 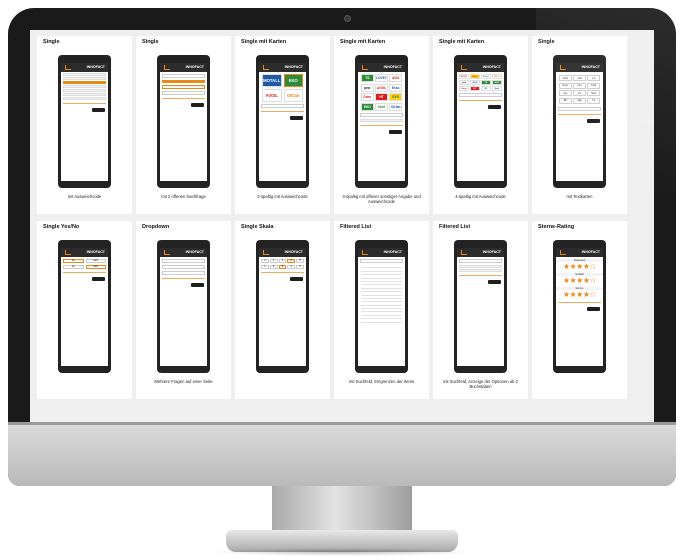 I want to click on card-single: Single INNOFACT mit Ausweichcode, so click(x=84, y=125).